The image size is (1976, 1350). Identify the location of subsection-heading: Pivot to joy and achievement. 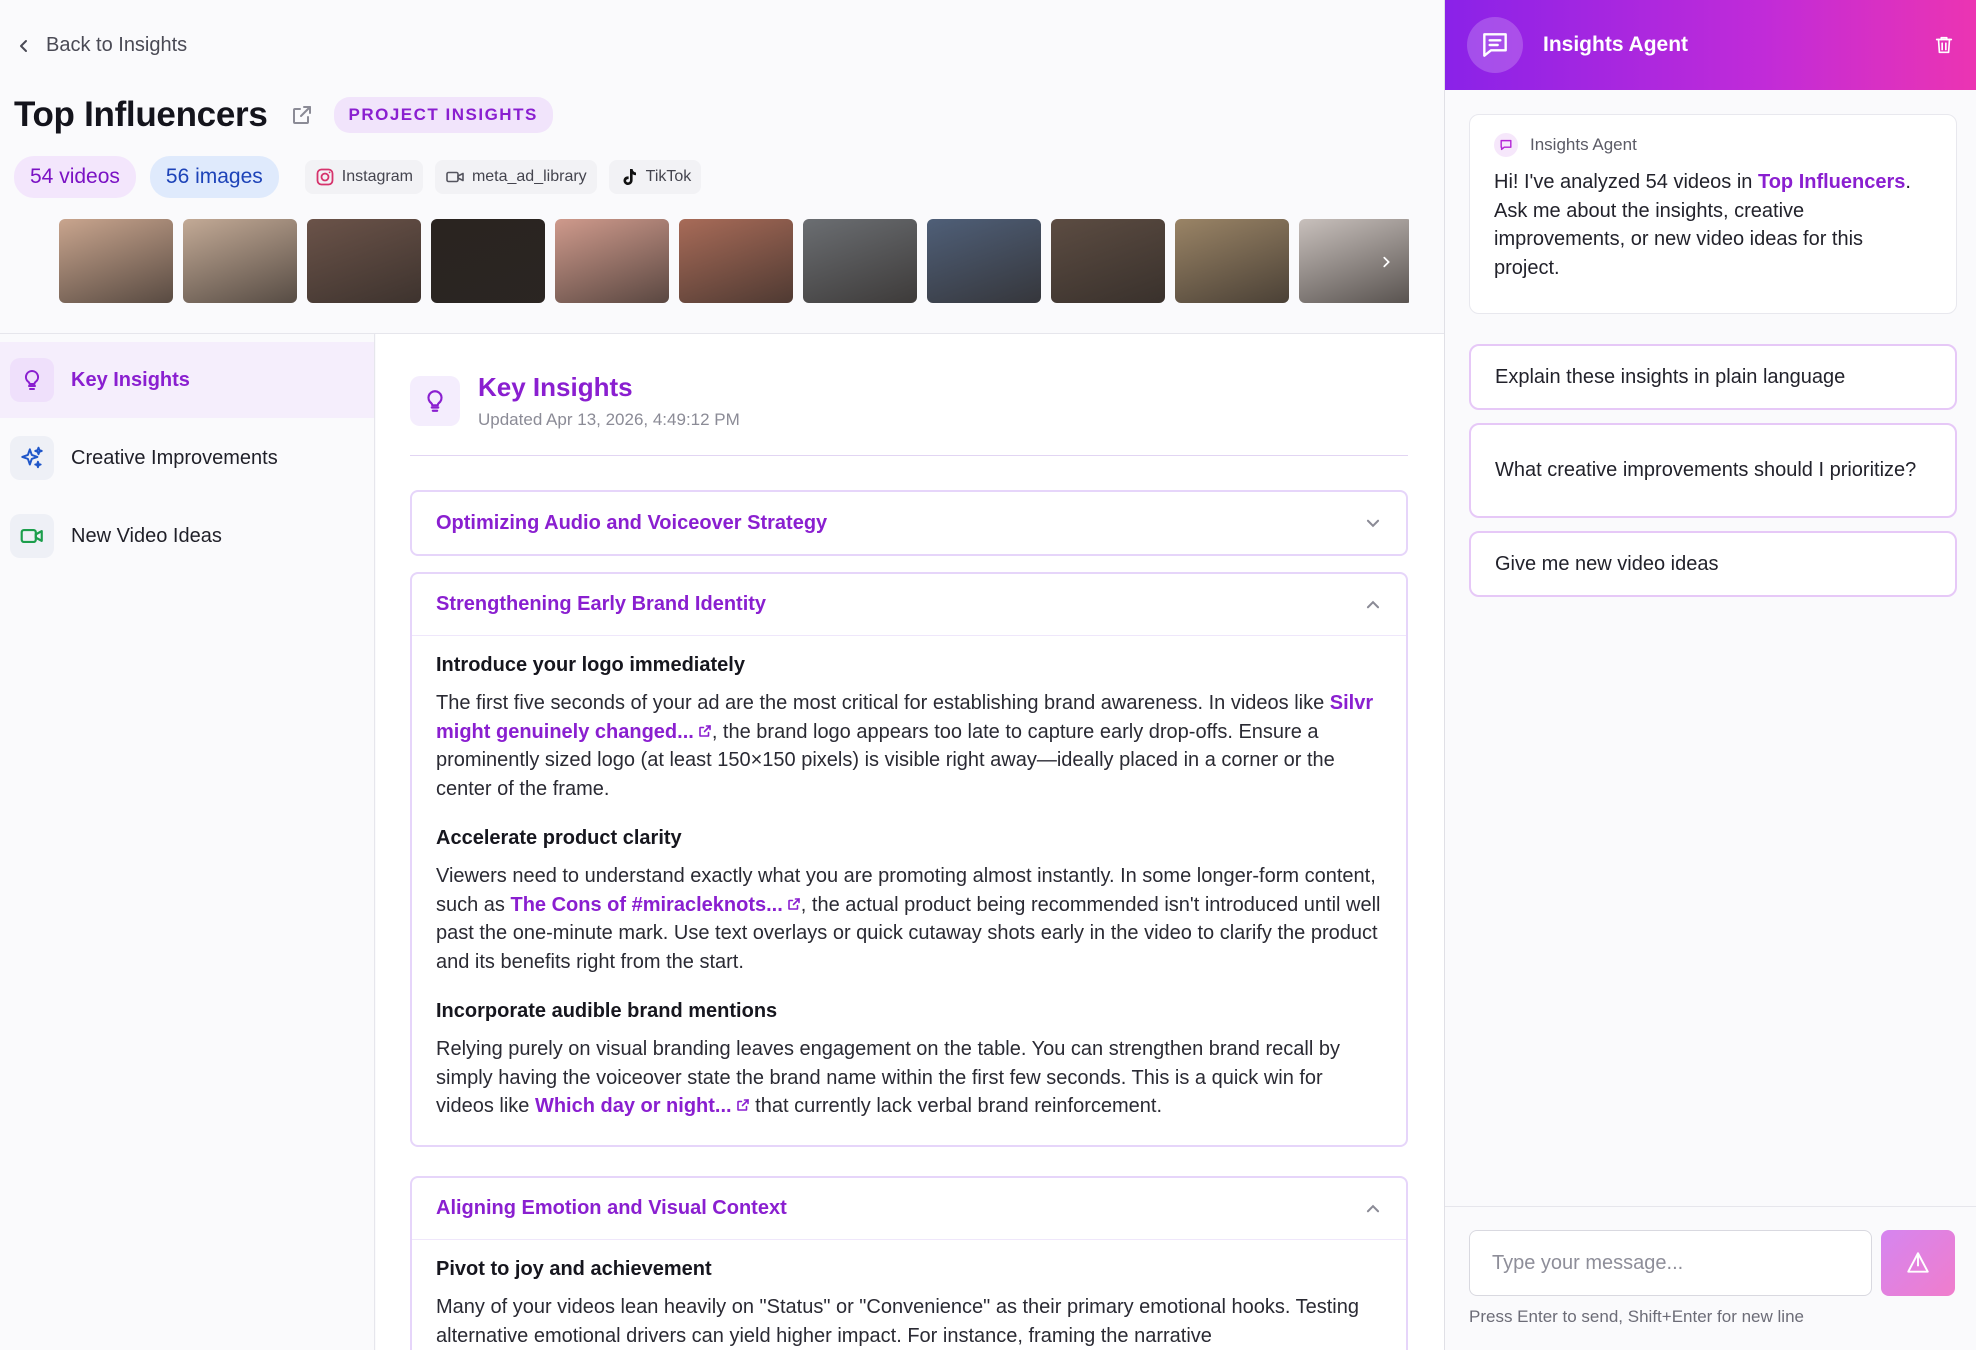
(574, 1269).